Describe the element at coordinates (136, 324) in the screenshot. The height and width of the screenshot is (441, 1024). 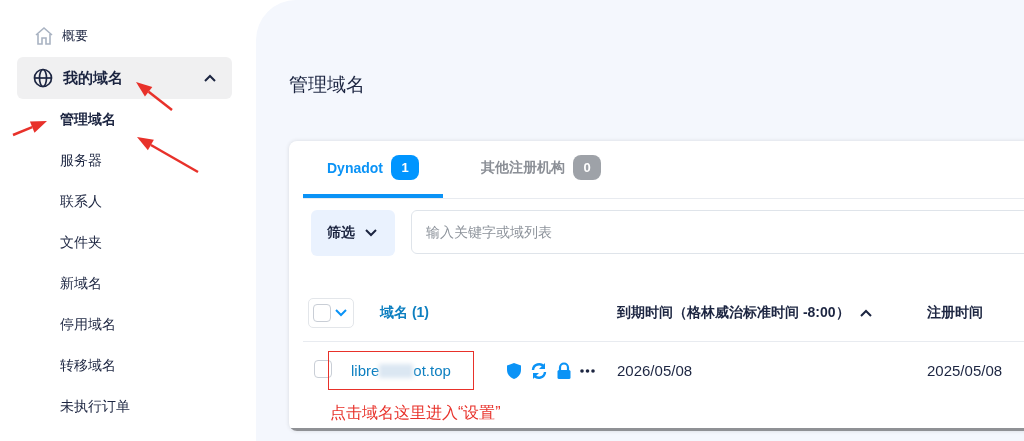
I see `sidebar-item: 停用域名` at that location.